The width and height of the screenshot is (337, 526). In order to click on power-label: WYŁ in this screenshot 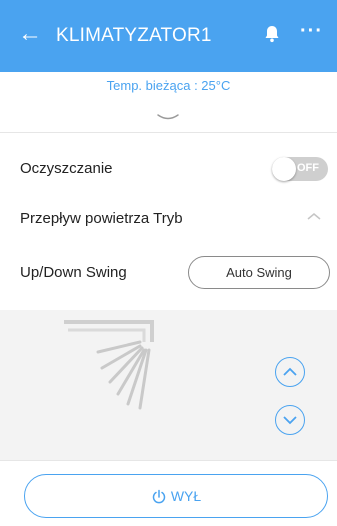, I will do `click(186, 496)`.